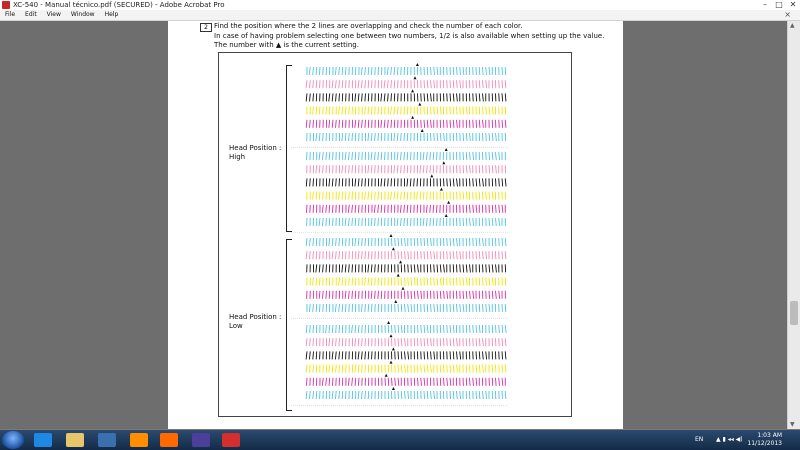 The image size is (800, 450). I want to click on menu-help: Help, so click(112, 15).